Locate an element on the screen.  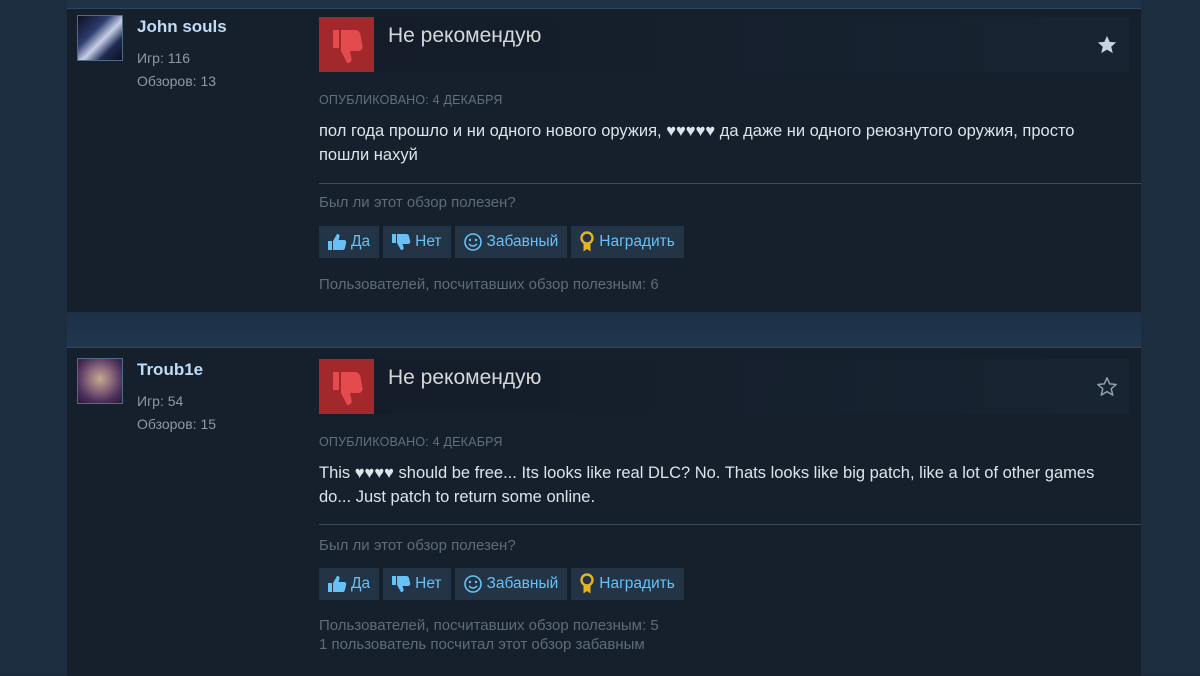
left-margin is located at coordinates (33, 337).